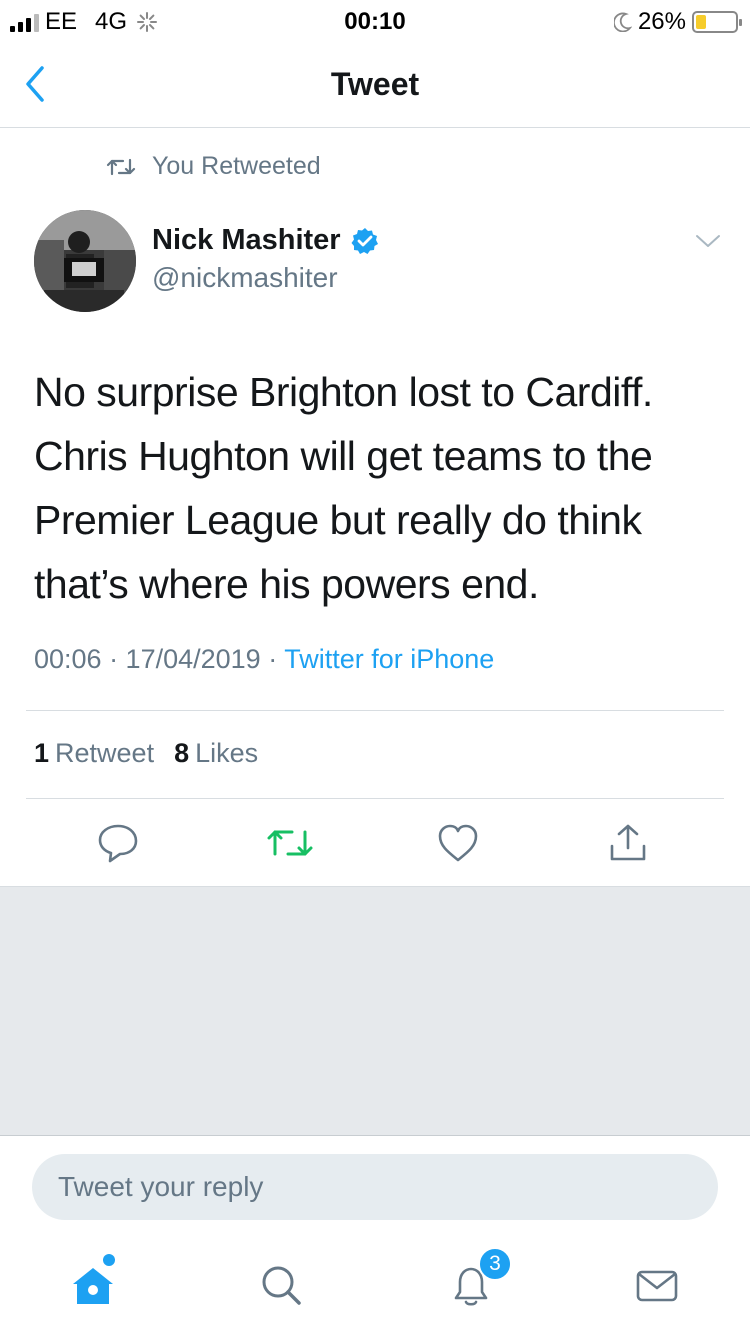 This screenshot has width=750, height=1334. I want to click on tweet-source-link: Twitter for iPhone, so click(389, 659).